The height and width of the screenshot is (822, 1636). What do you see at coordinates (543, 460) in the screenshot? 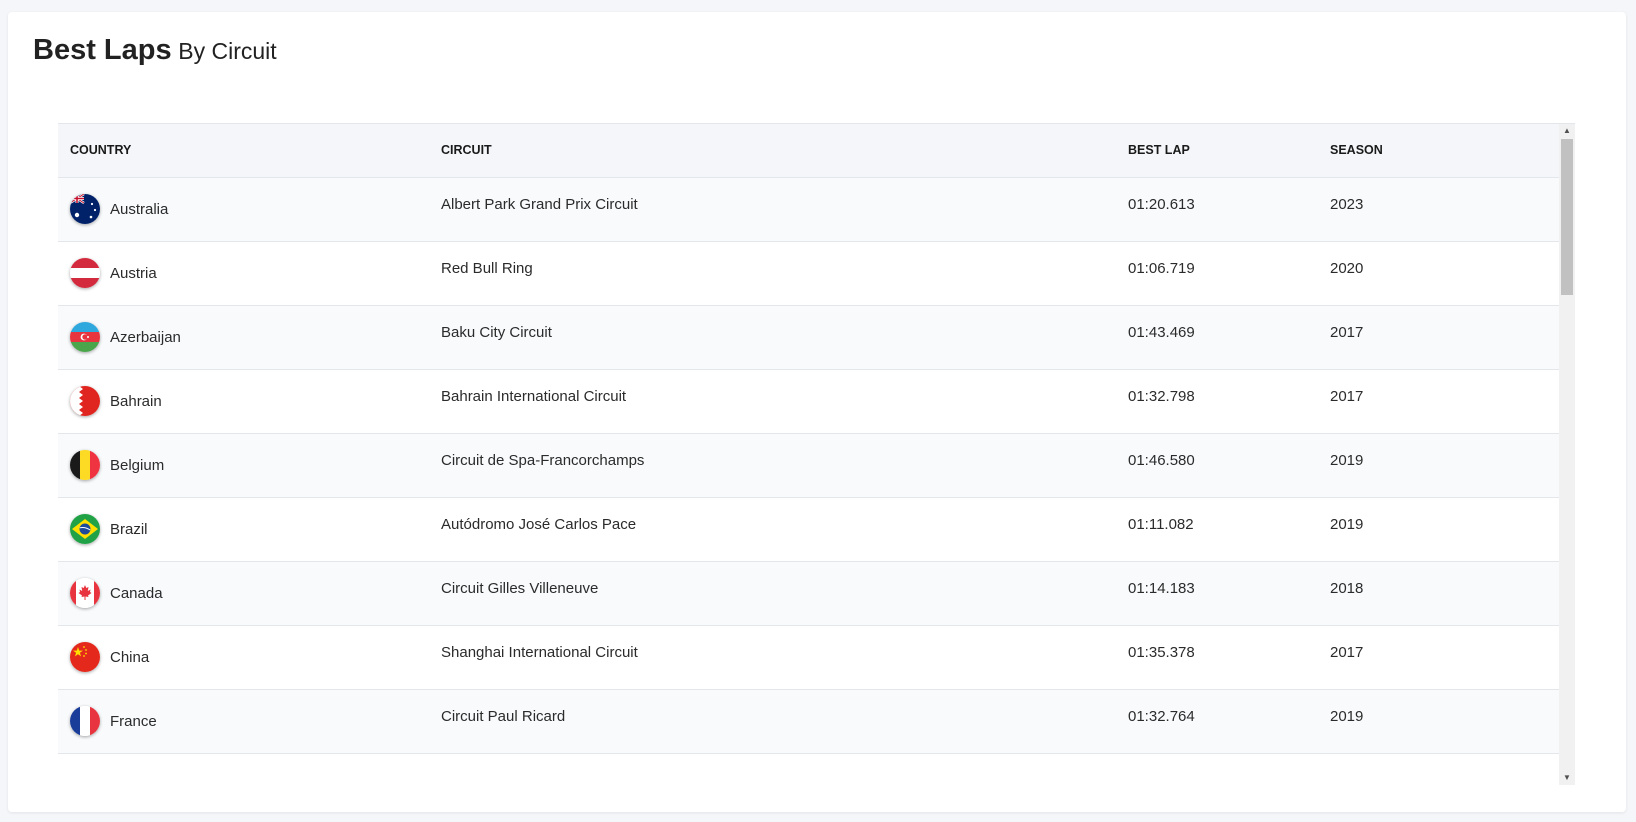
I see `cell-circuit: Circuit de Spa-Francorchamps` at bounding box center [543, 460].